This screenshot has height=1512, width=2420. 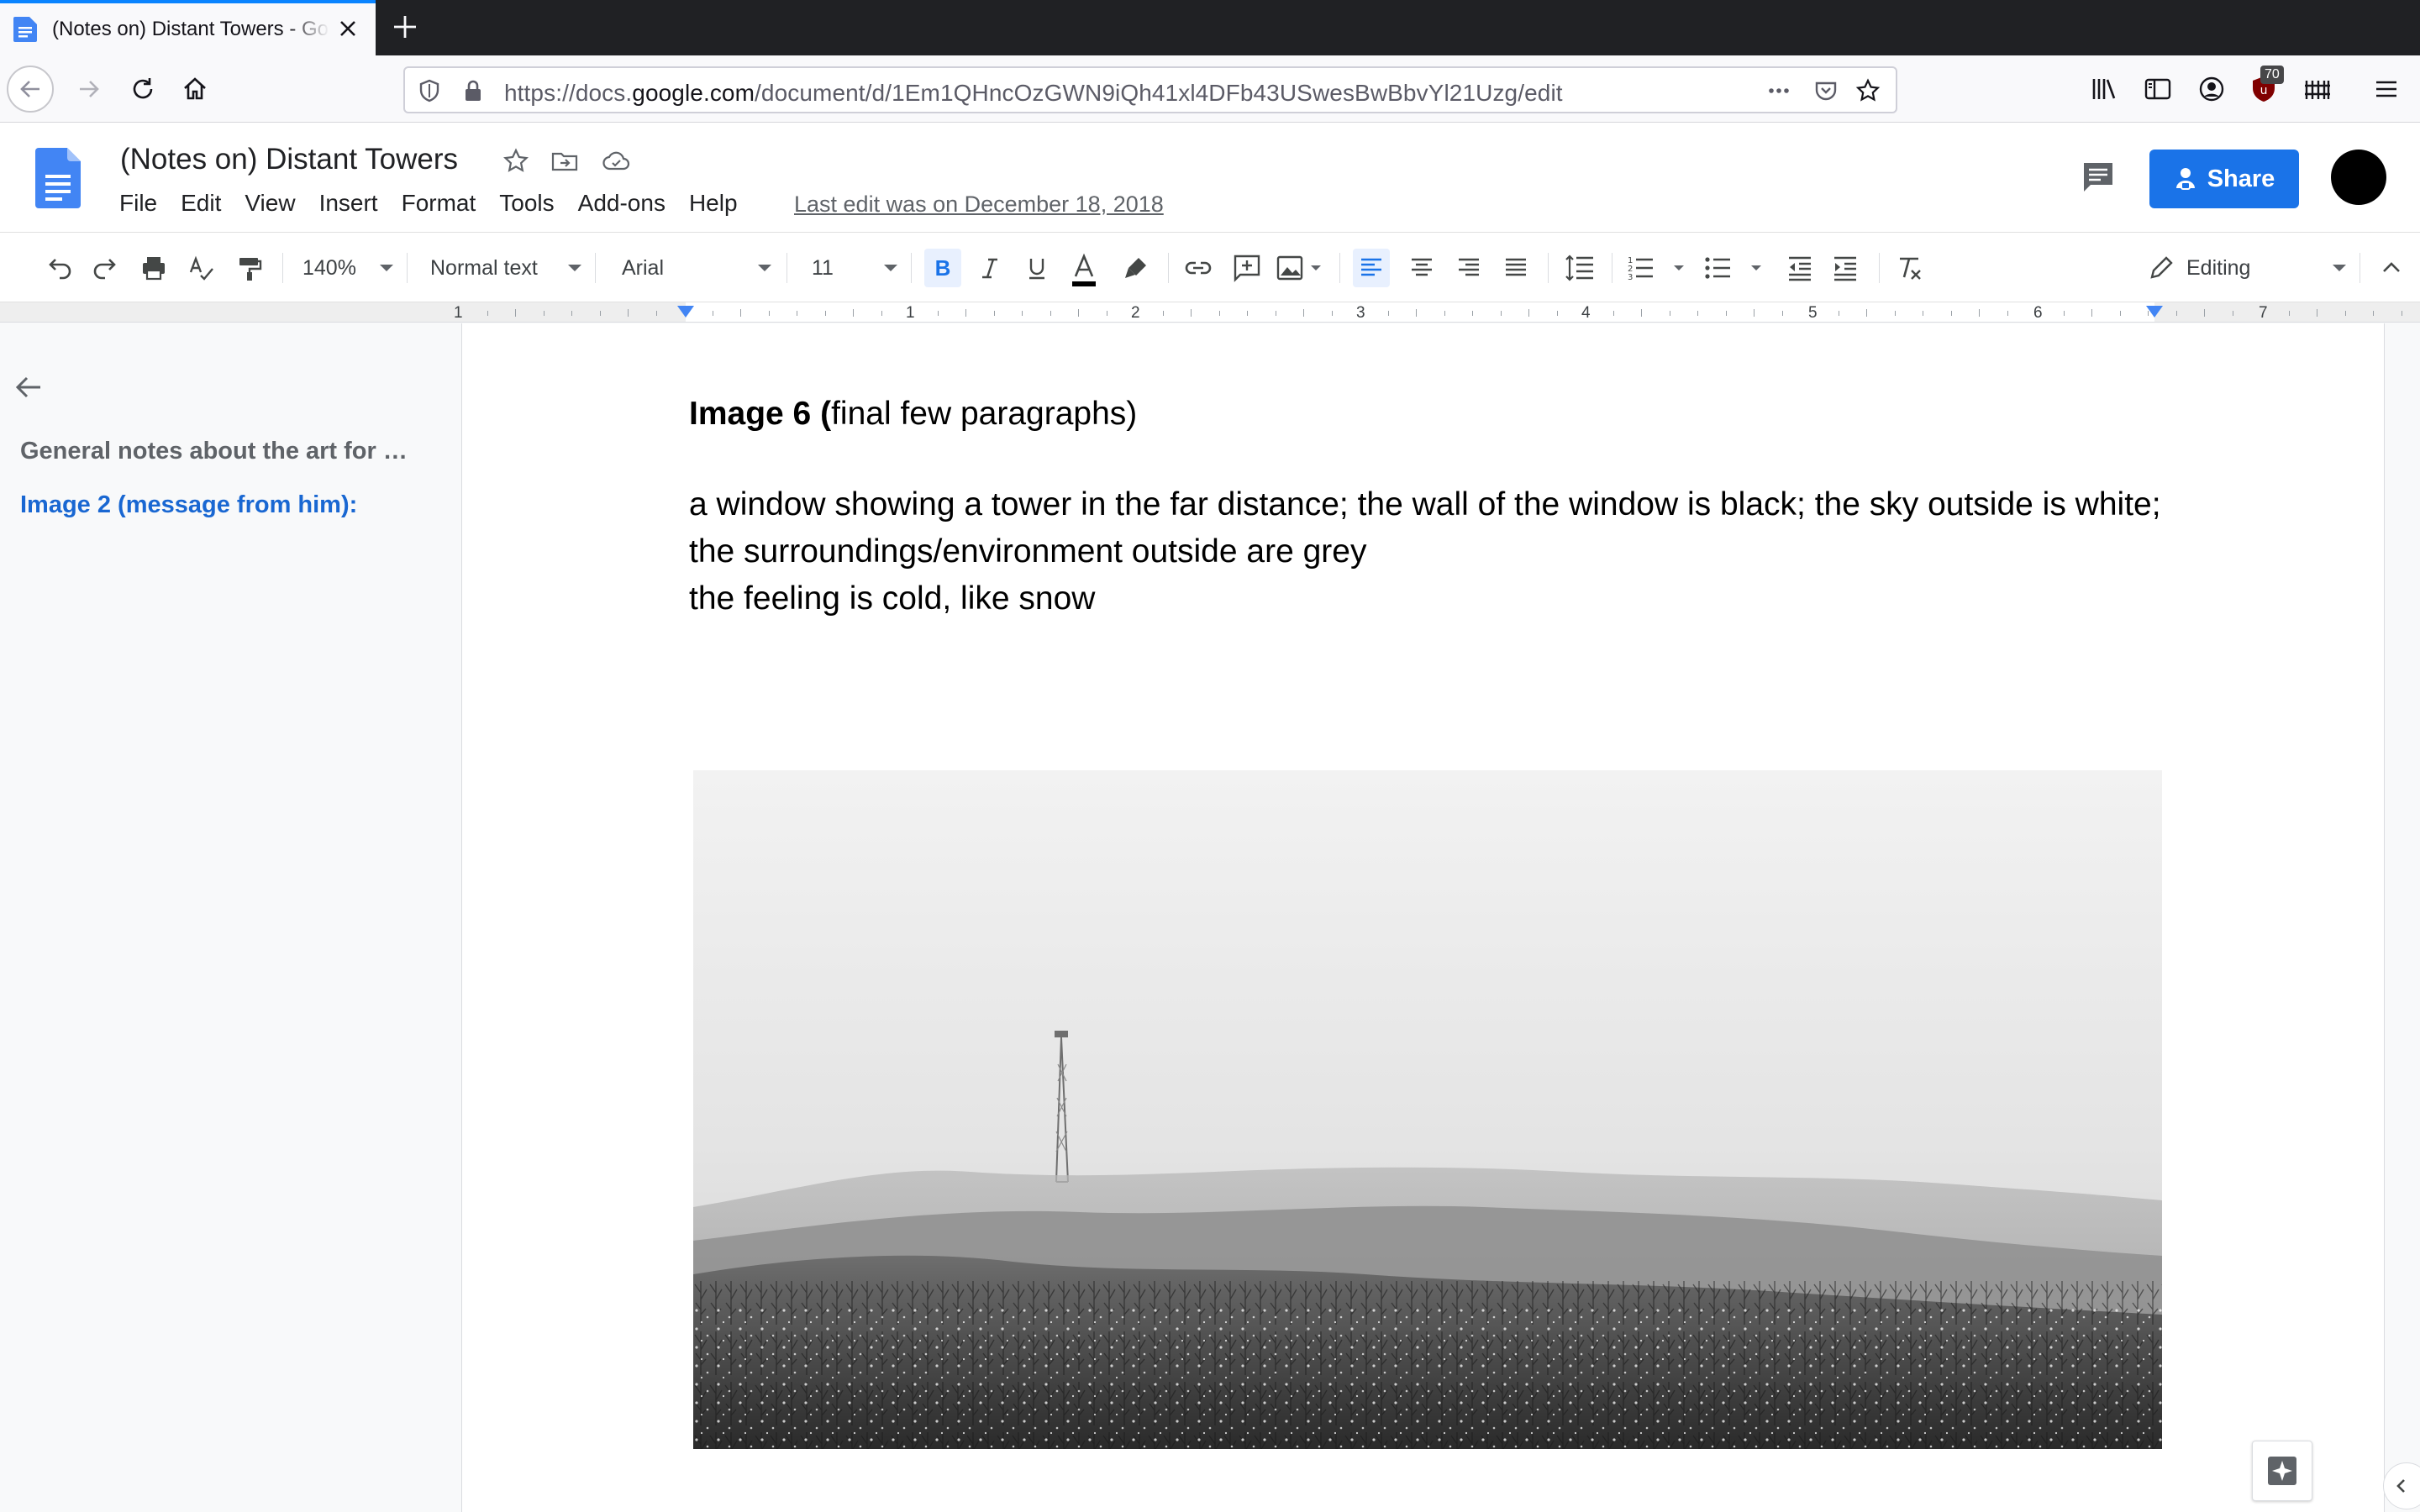 I want to click on italic-icon, so click(x=990, y=268).